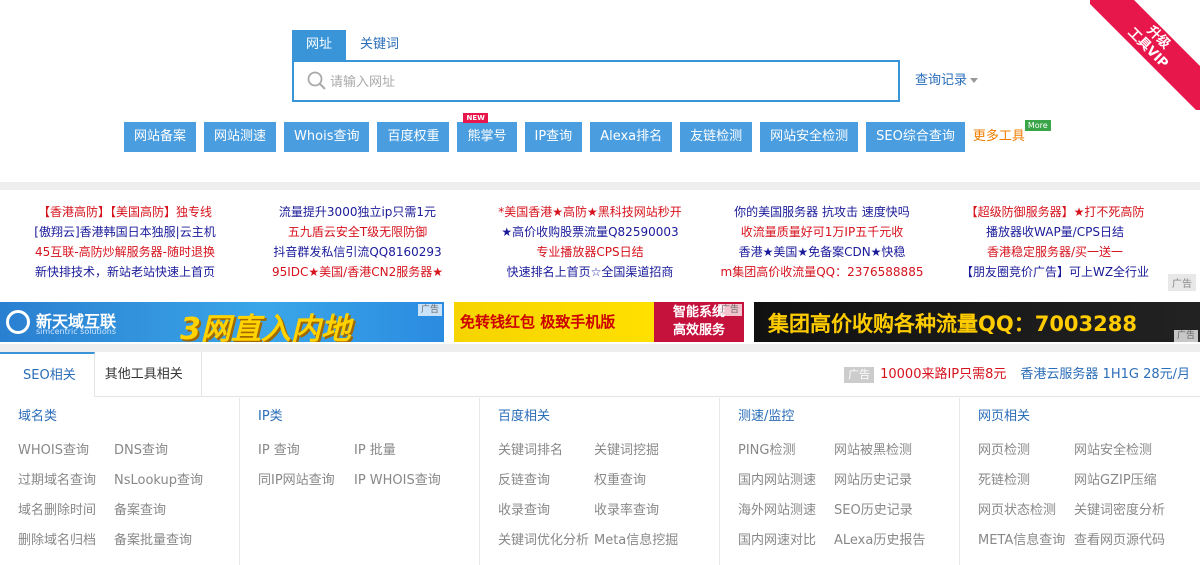  Describe the element at coordinates (76, 331) in the screenshot. I see `banner-brand-sub: simcentric solutions` at that location.